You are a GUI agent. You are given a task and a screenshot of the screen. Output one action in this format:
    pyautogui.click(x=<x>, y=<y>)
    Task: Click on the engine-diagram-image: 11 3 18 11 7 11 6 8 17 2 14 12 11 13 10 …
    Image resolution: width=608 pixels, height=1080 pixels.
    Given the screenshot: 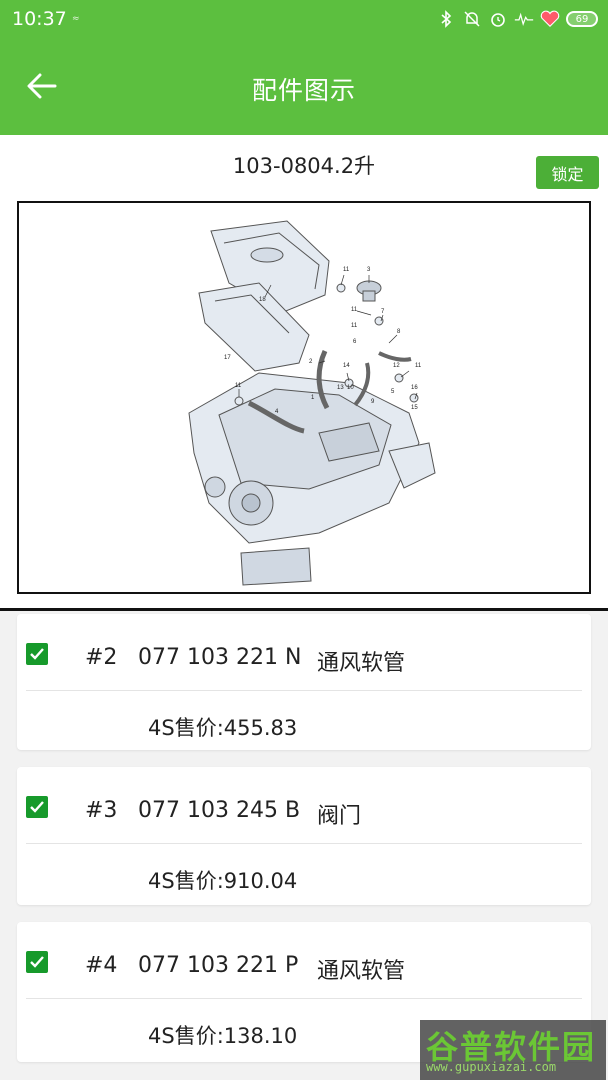 What is the action you would take?
    pyautogui.click(x=312, y=403)
    